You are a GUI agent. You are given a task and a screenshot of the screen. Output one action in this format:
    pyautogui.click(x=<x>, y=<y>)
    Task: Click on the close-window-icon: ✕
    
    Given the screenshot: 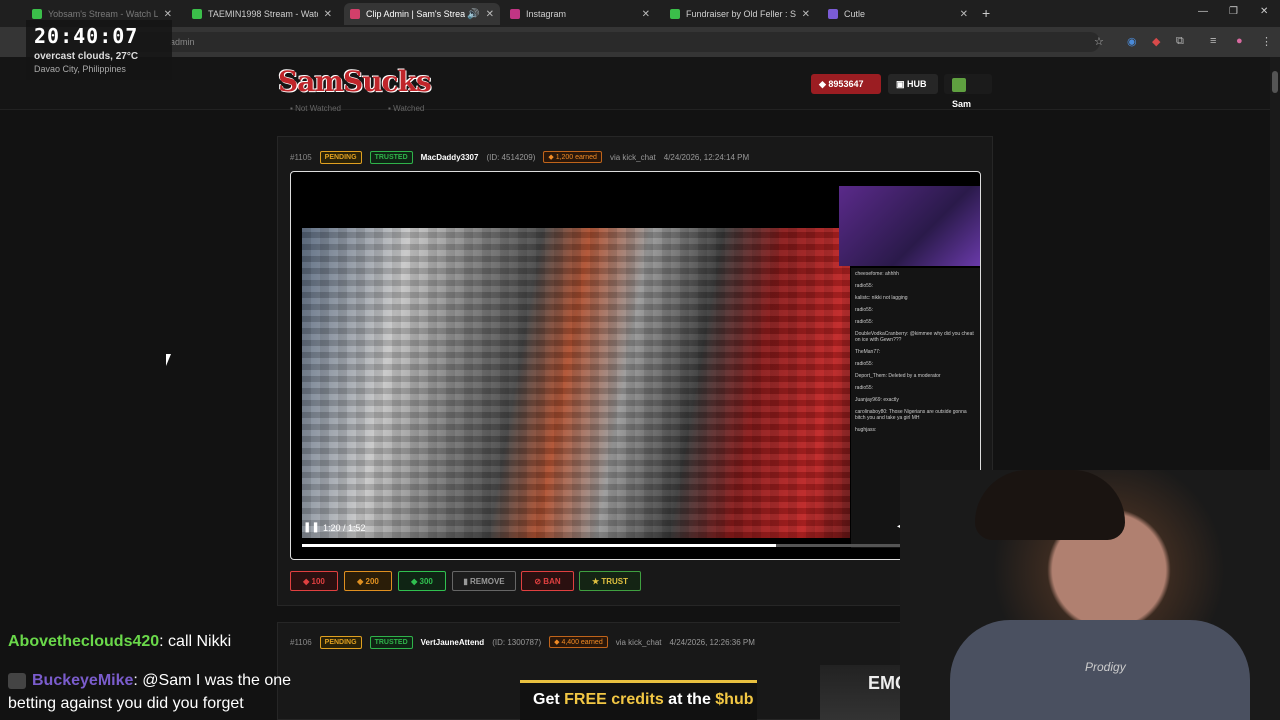 What is the action you would take?
    pyautogui.click(x=1264, y=11)
    